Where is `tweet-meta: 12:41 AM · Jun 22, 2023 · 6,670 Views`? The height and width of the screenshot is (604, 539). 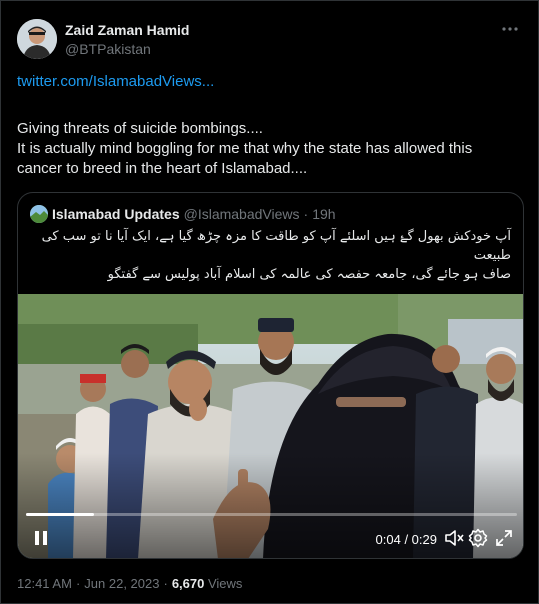
tweet-meta: 12:41 AM · Jun 22, 2023 · 6,670 Views is located at coordinates (129, 583).